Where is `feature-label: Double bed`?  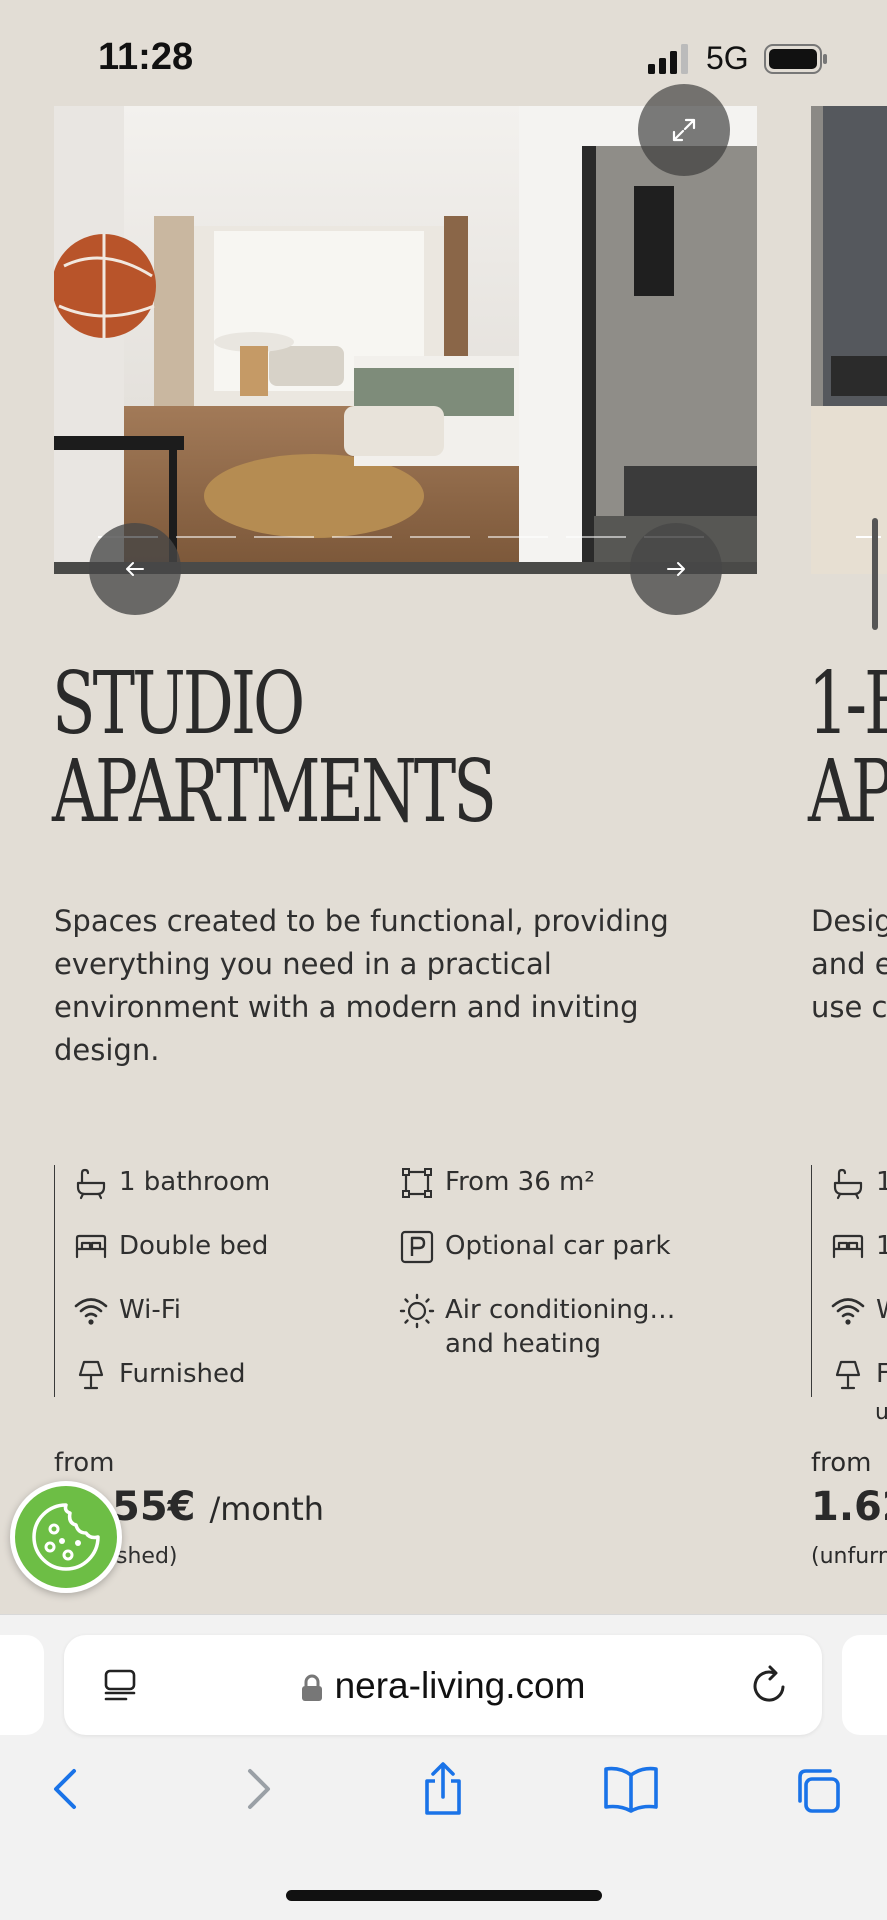 feature-label: Double bed is located at coordinates (194, 1246).